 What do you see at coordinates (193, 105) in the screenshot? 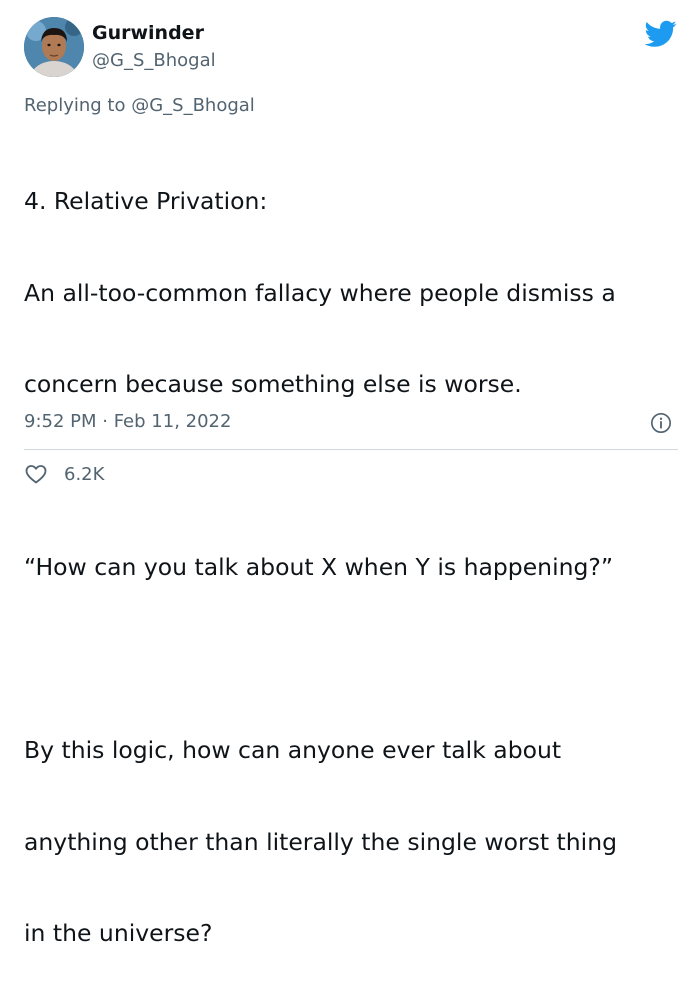
I see `reply-mention-link: @G_S_Bhogal` at bounding box center [193, 105].